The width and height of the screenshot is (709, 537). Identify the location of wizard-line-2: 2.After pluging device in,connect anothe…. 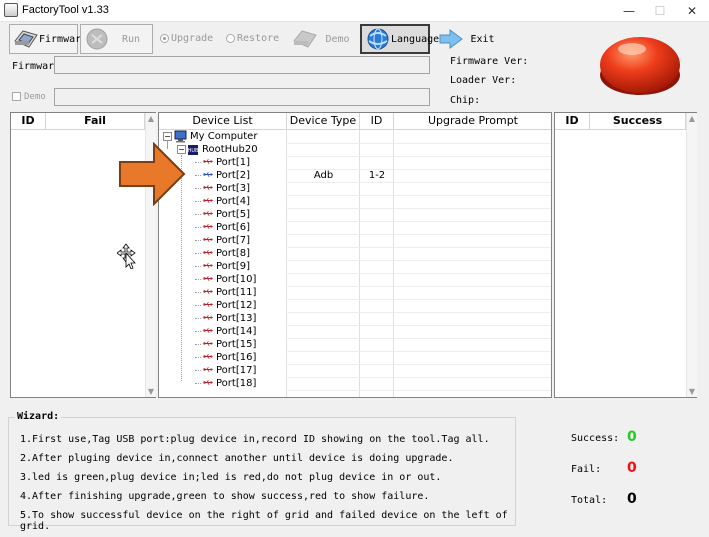
(237, 458).